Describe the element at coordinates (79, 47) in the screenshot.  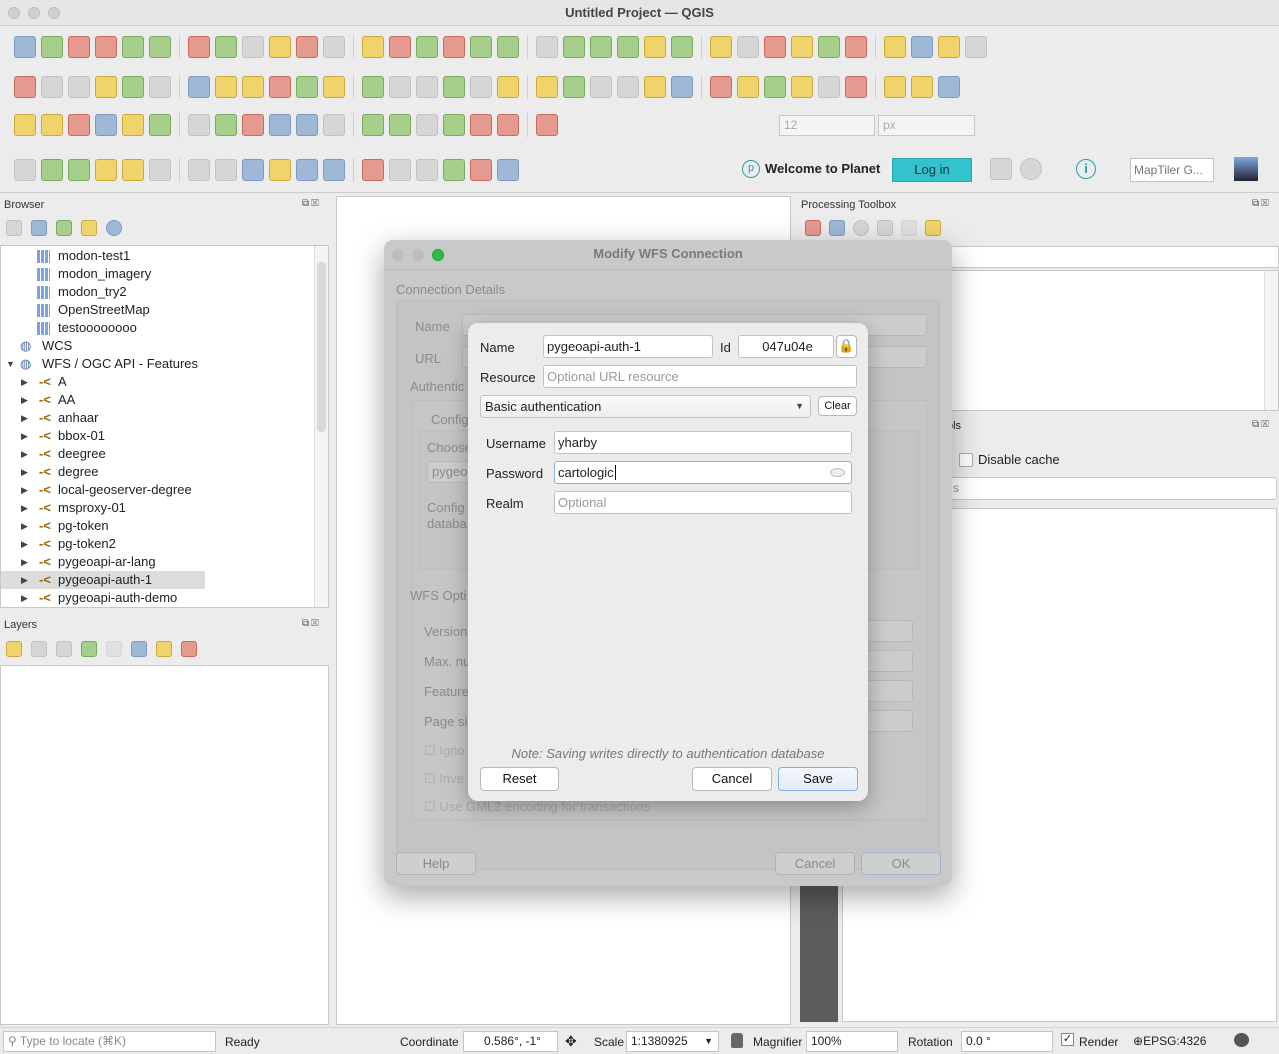
I see `save-project-icon` at that location.